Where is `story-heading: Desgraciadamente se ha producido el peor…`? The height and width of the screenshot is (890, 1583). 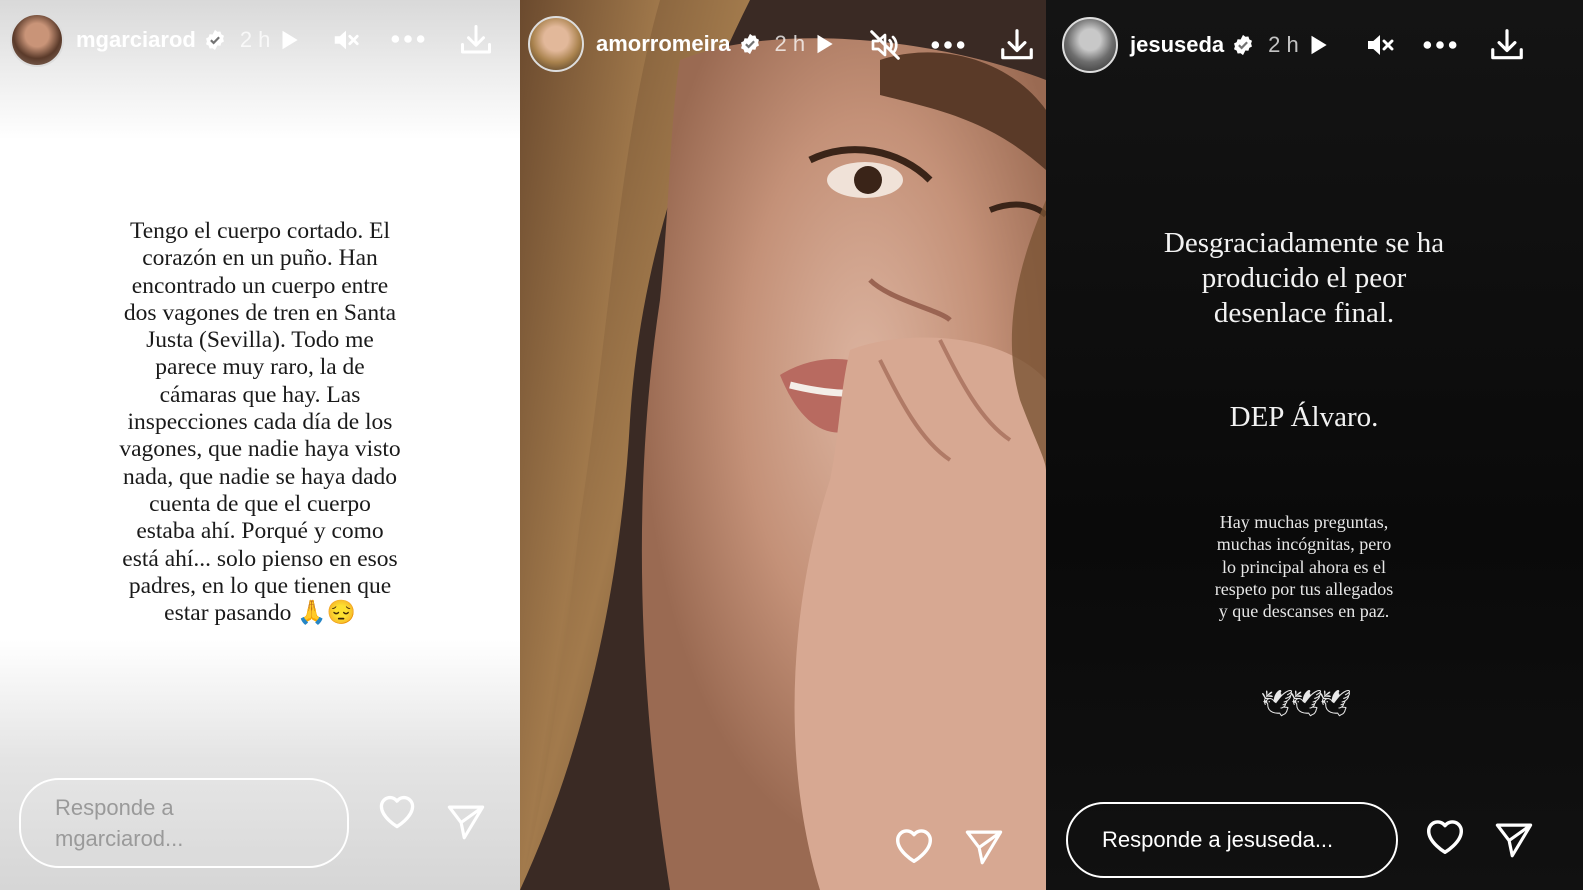
story-heading: Desgraciadamente se ha producido el peor… is located at coordinates (1304, 278).